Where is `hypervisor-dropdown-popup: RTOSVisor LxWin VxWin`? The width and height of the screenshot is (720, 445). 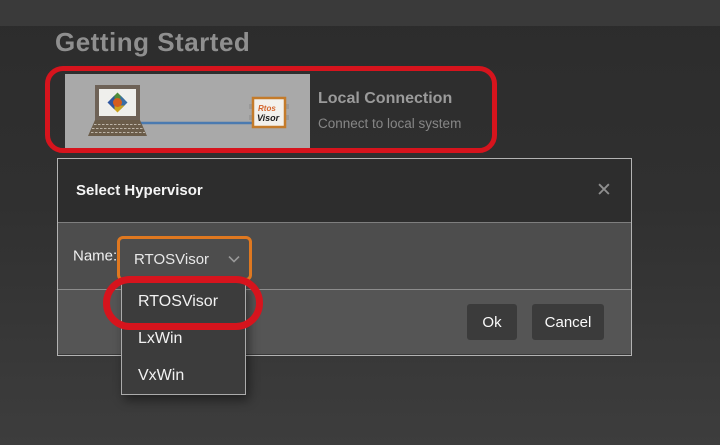
hypervisor-dropdown-popup: RTOSVisor LxWin VxWin is located at coordinates (183, 338).